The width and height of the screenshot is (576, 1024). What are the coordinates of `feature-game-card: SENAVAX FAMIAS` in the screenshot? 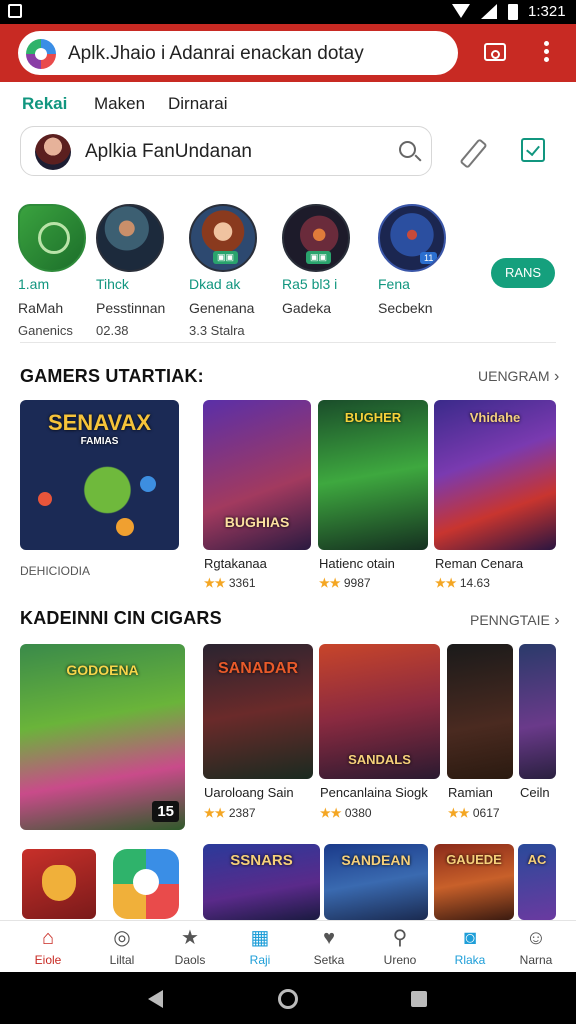 It's located at (99, 475).